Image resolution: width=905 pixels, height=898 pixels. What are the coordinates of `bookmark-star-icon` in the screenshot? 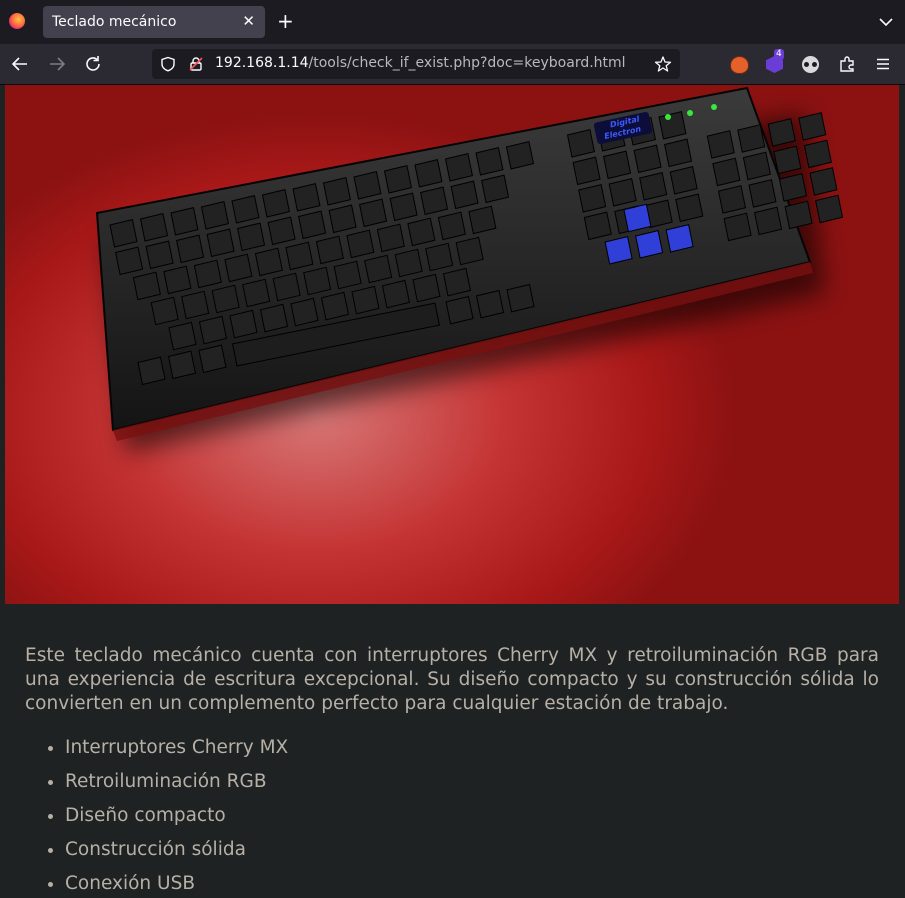 It's located at (663, 64).